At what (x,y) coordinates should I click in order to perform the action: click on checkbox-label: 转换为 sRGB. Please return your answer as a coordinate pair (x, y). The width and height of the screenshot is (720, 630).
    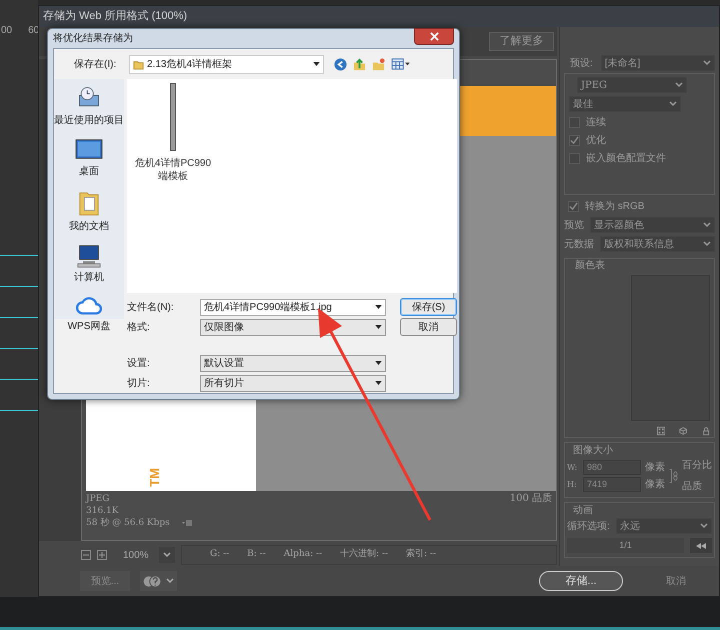
    Looking at the image, I should click on (614, 207).